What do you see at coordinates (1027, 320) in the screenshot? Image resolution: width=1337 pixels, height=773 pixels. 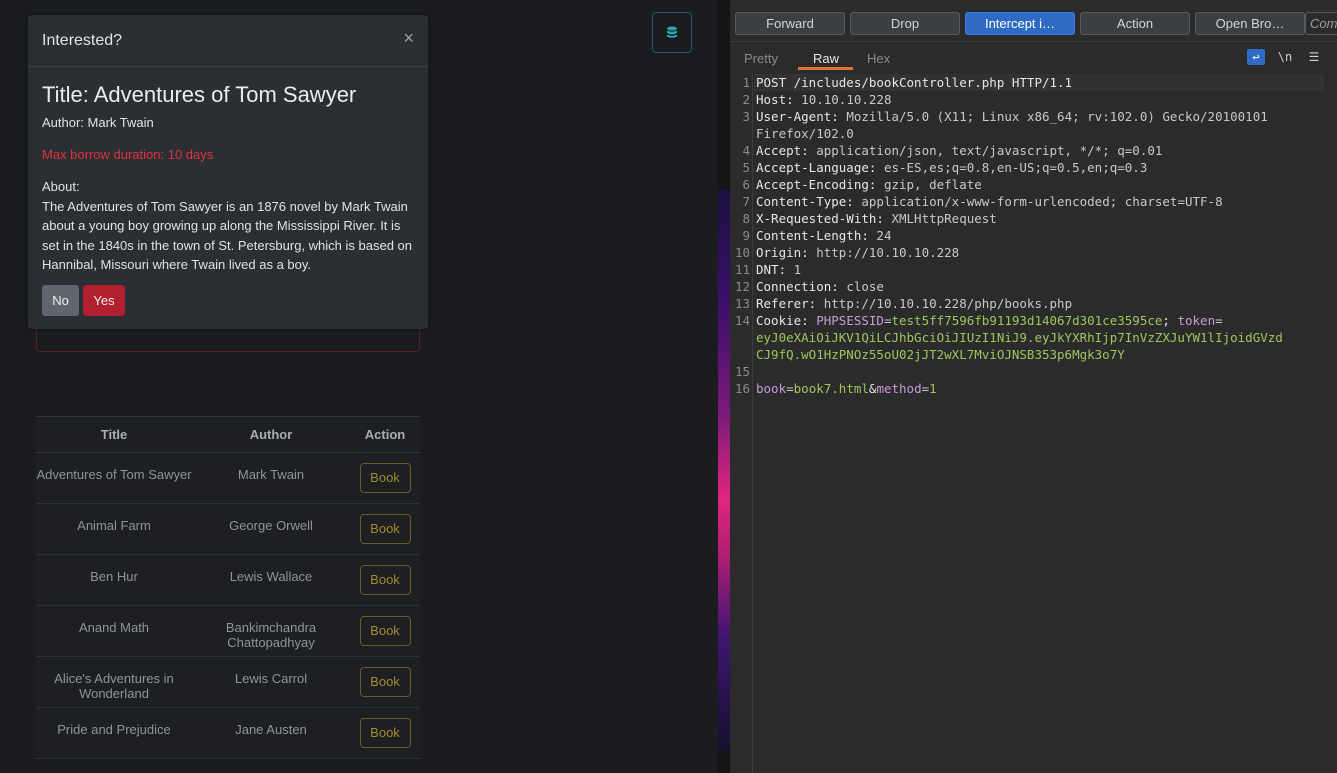 I see `cookie-value: test5ff7596fb91193d14067d301ce3595ce` at bounding box center [1027, 320].